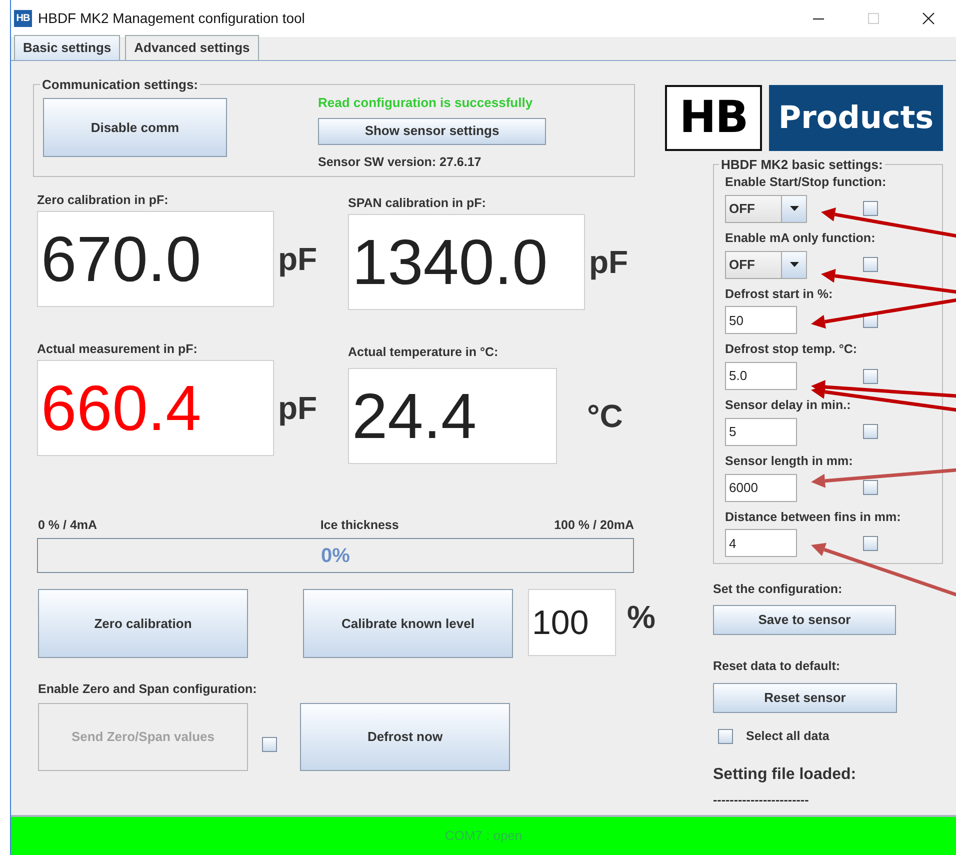 This screenshot has width=956, height=855. What do you see at coordinates (594, 525) in the screenshot?
I see `scale-max-label: 100 % / 20mA` at bounding box center [594, 525].